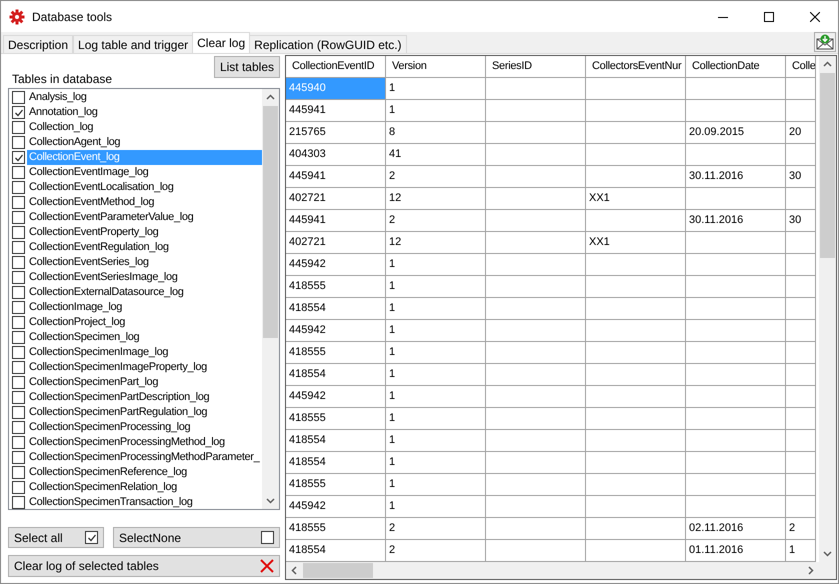 This screenshot has width=839, height=584. Describe the element at coordinates (436, 199) in the screenshot. I see `table-cell: 12` at that location.